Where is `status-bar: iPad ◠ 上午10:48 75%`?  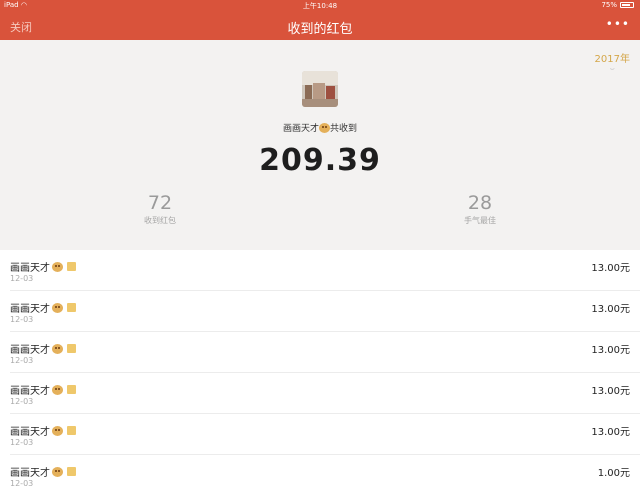
status-bar: iPad ◠ 上午10:48 75% is located at coordinates (320, 6).